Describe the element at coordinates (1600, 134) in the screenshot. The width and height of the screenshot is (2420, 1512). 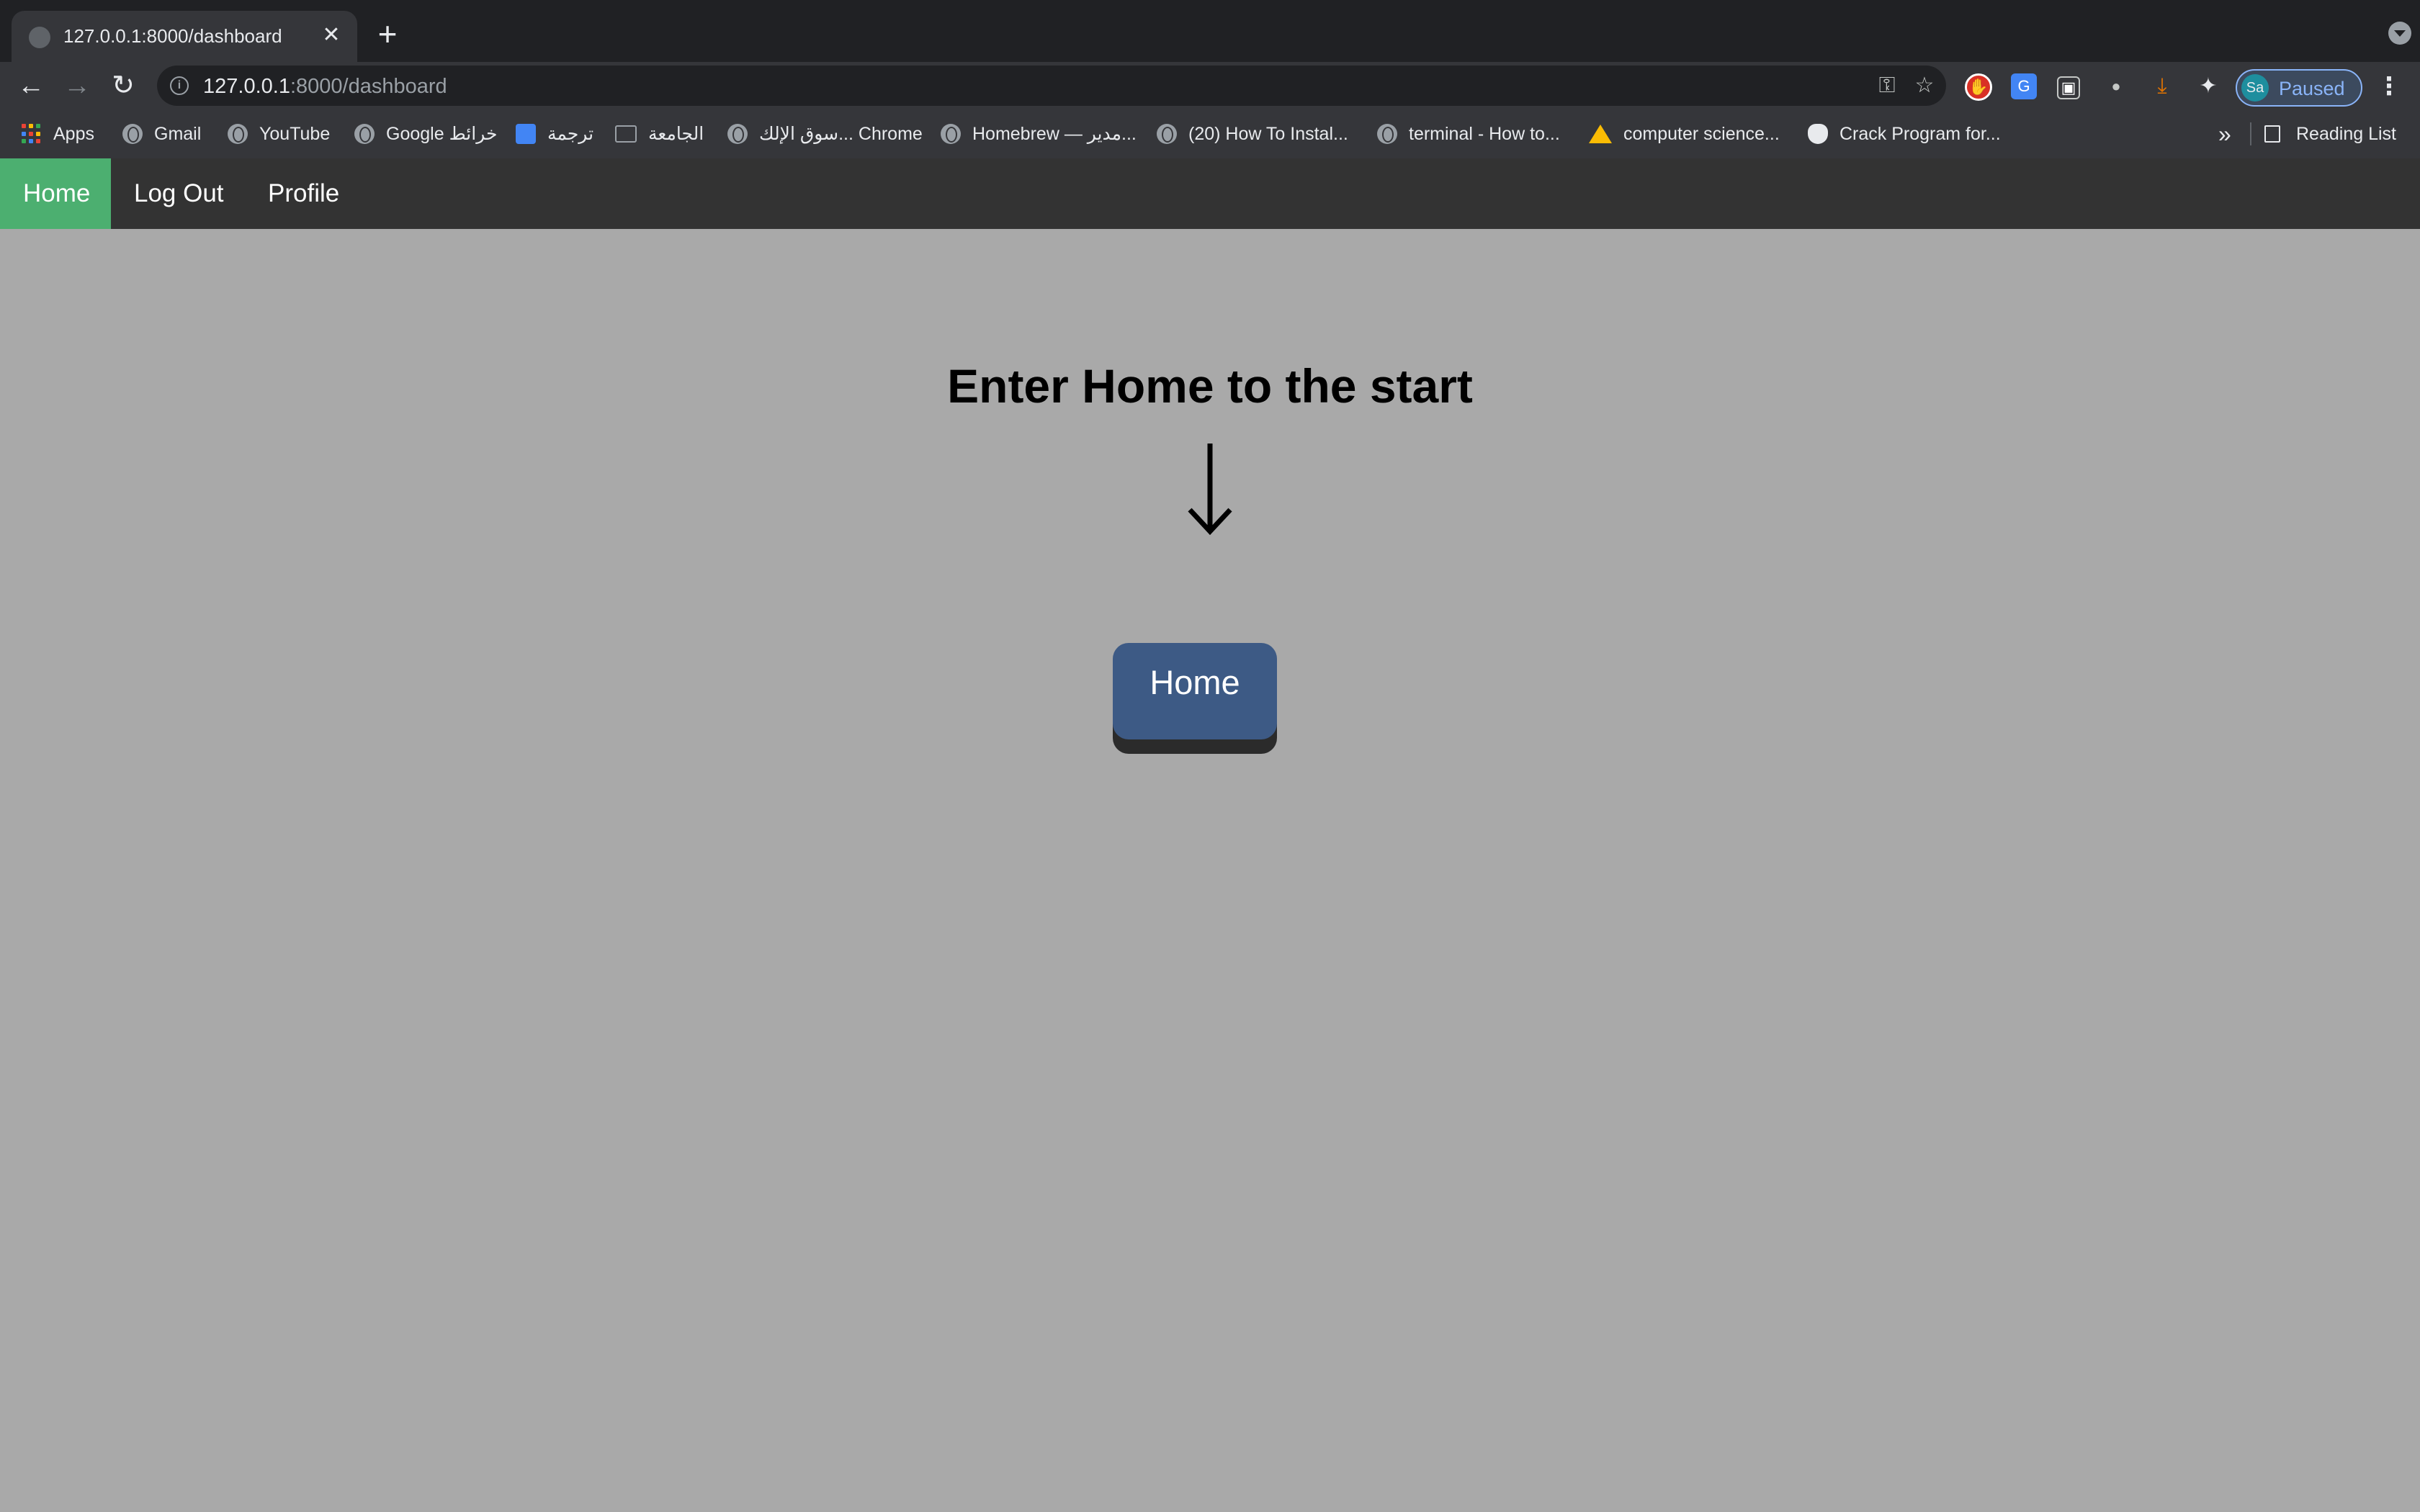
I see `drive-icon` at that location.